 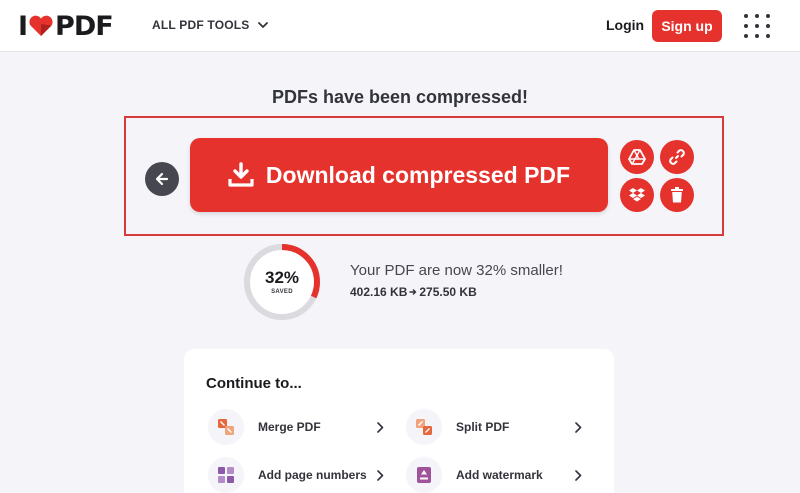 I want to click on login-link: Login, so click(x=625, y=25).